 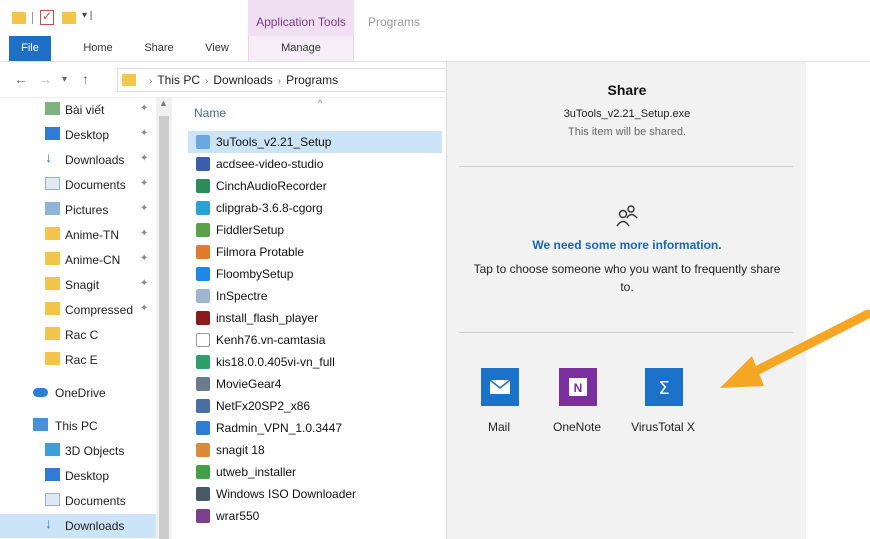 I want to click on mail-icon, so click(x=500, y=387).